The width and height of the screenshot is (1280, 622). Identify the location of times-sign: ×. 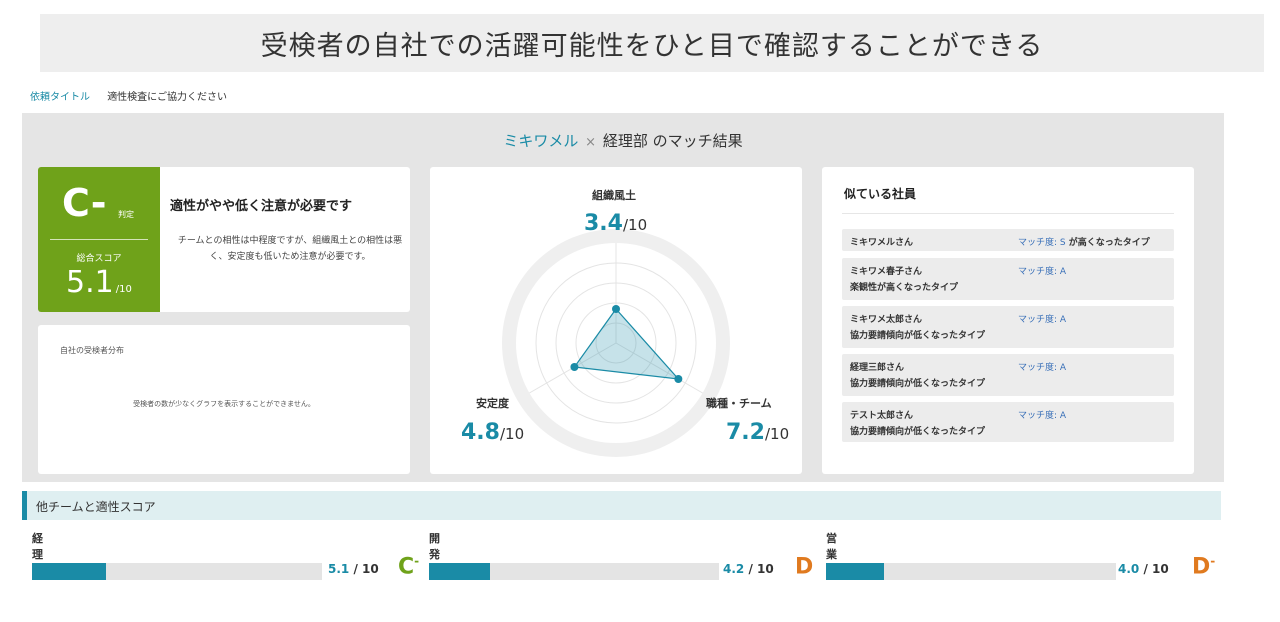
(591, 142).